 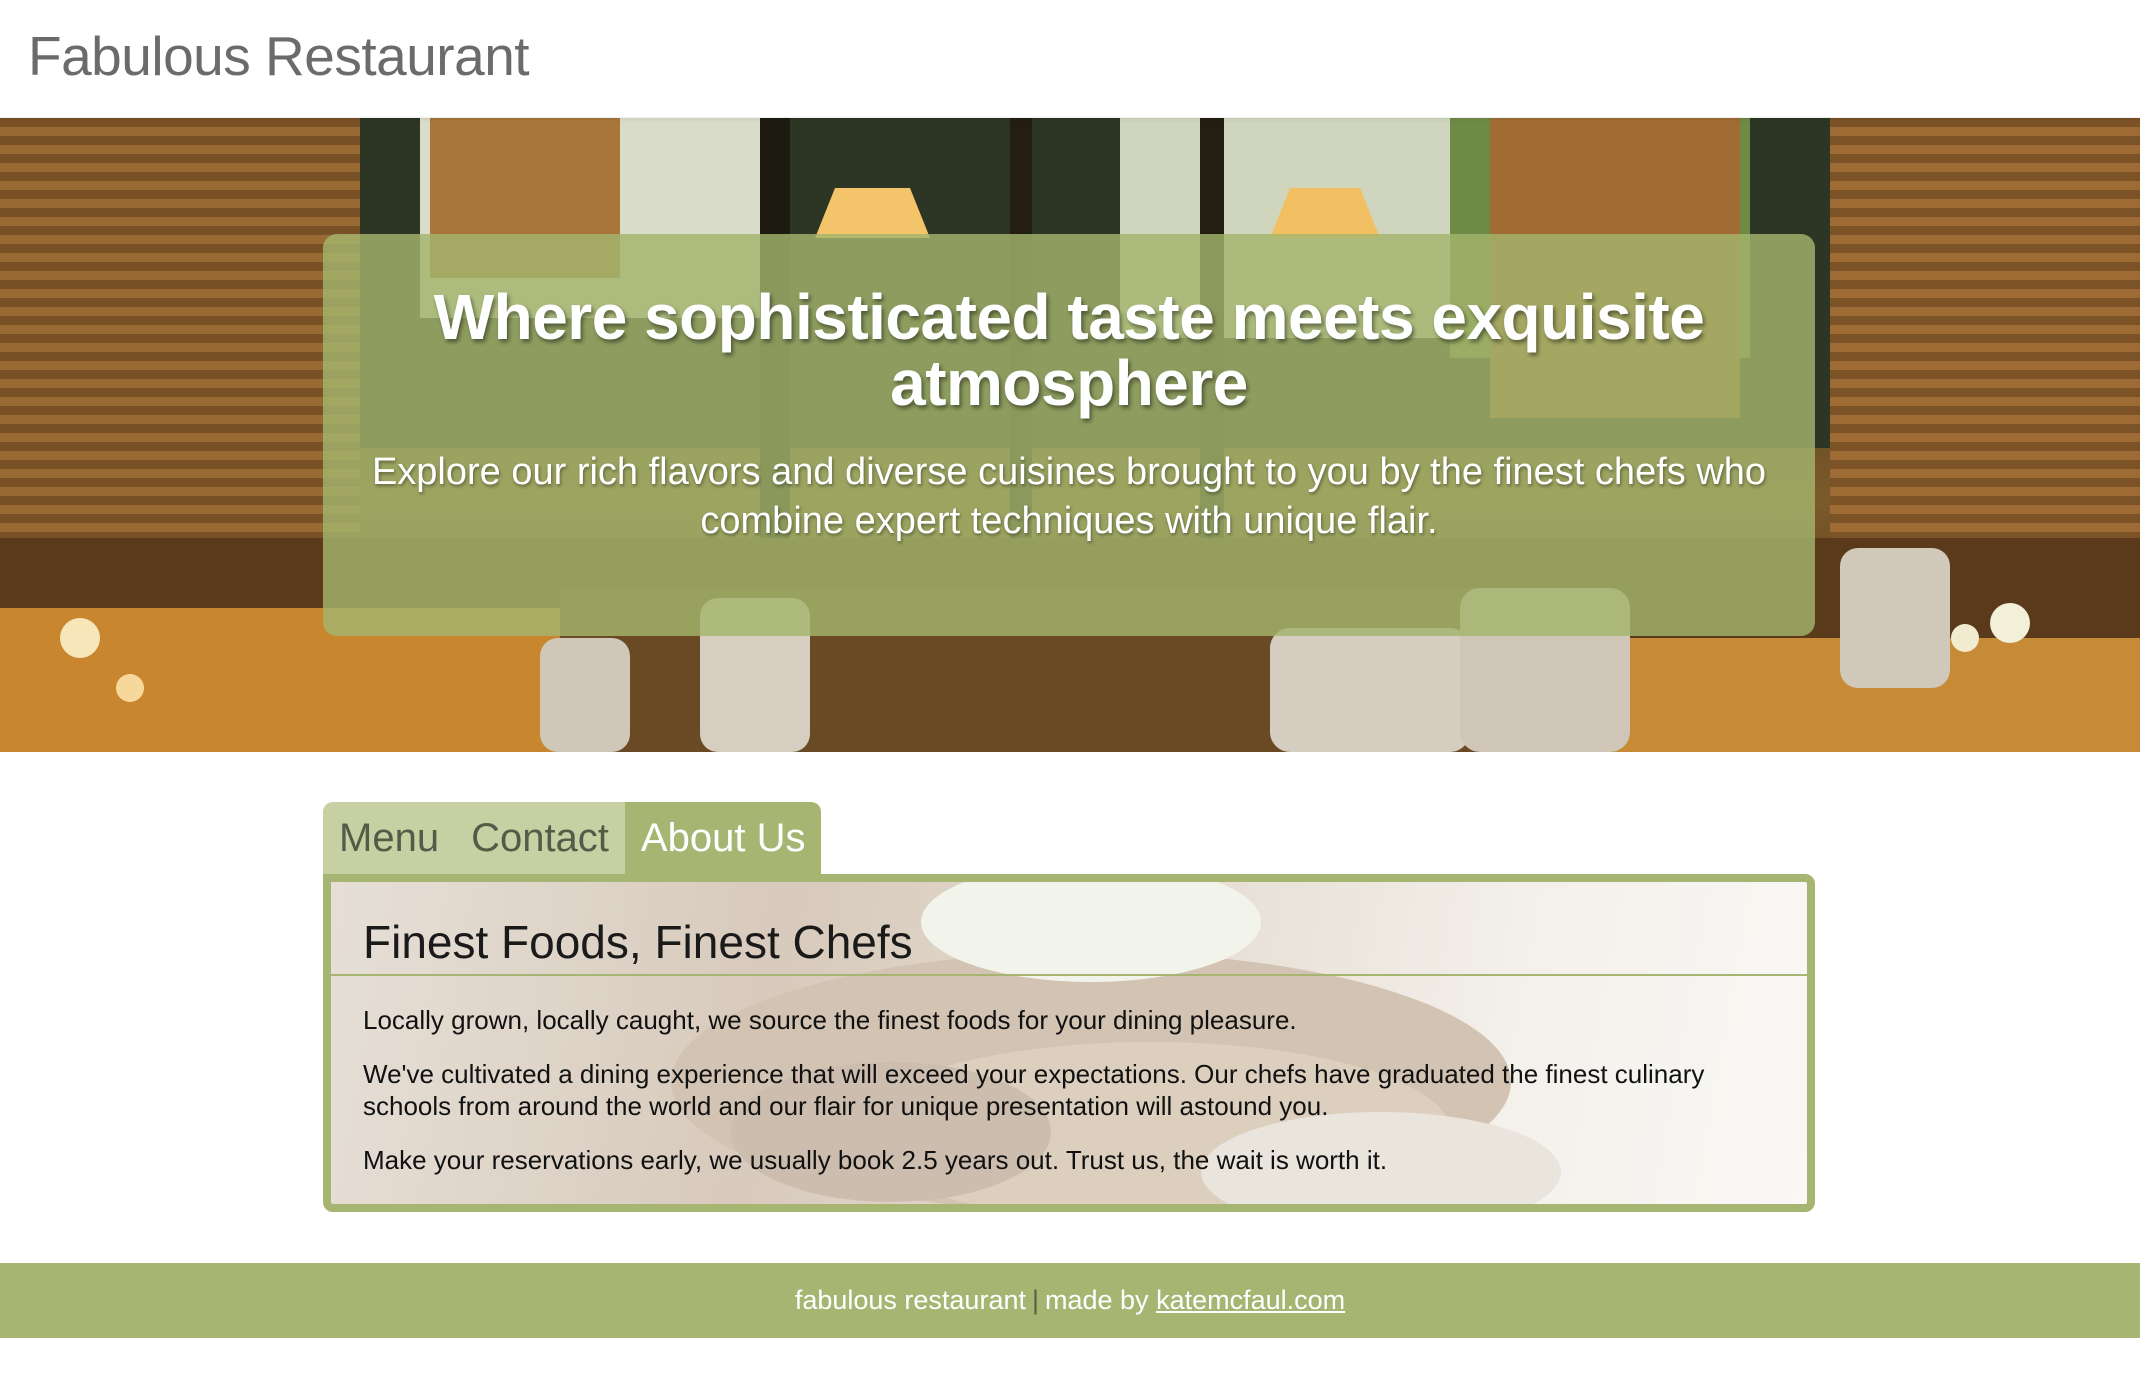 What do you see at coordinates (723, 838) in the screenshot?
I see `tab-about-us: About Us` at bounding box center [723, 838].